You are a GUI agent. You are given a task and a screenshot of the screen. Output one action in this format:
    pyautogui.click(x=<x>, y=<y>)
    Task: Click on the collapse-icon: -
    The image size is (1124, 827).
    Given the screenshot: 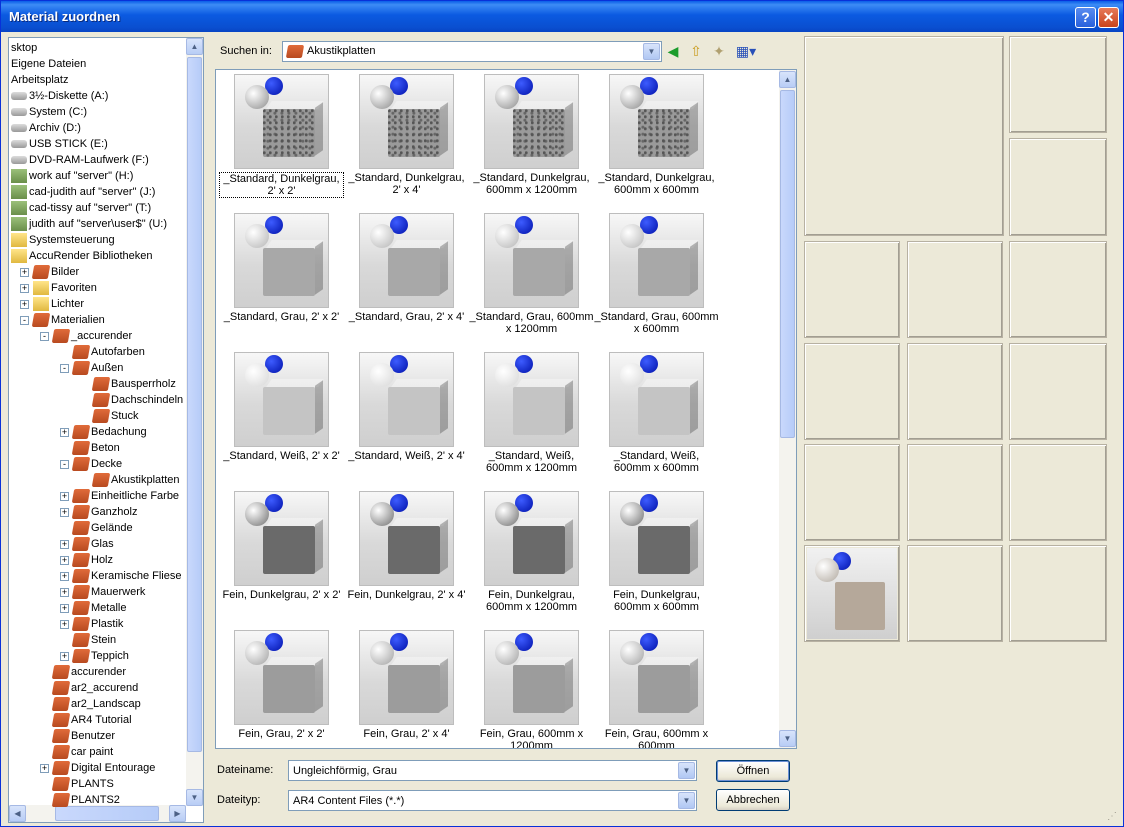 What is the action you would take?
    pyautogui.click(x=24, y=320)
    